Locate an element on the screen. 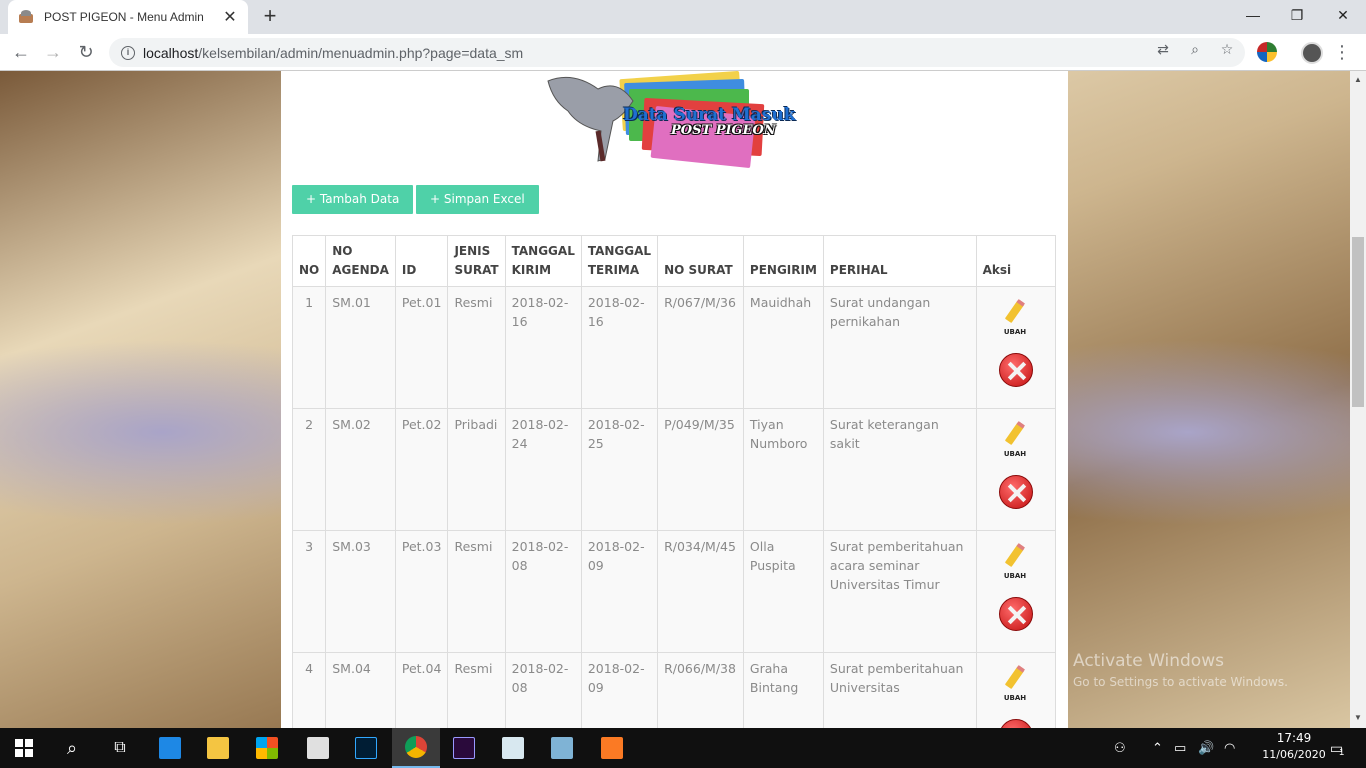 This screenshot has height=768, width=1366. back-icon: ← is located at coordinates (21, 52).